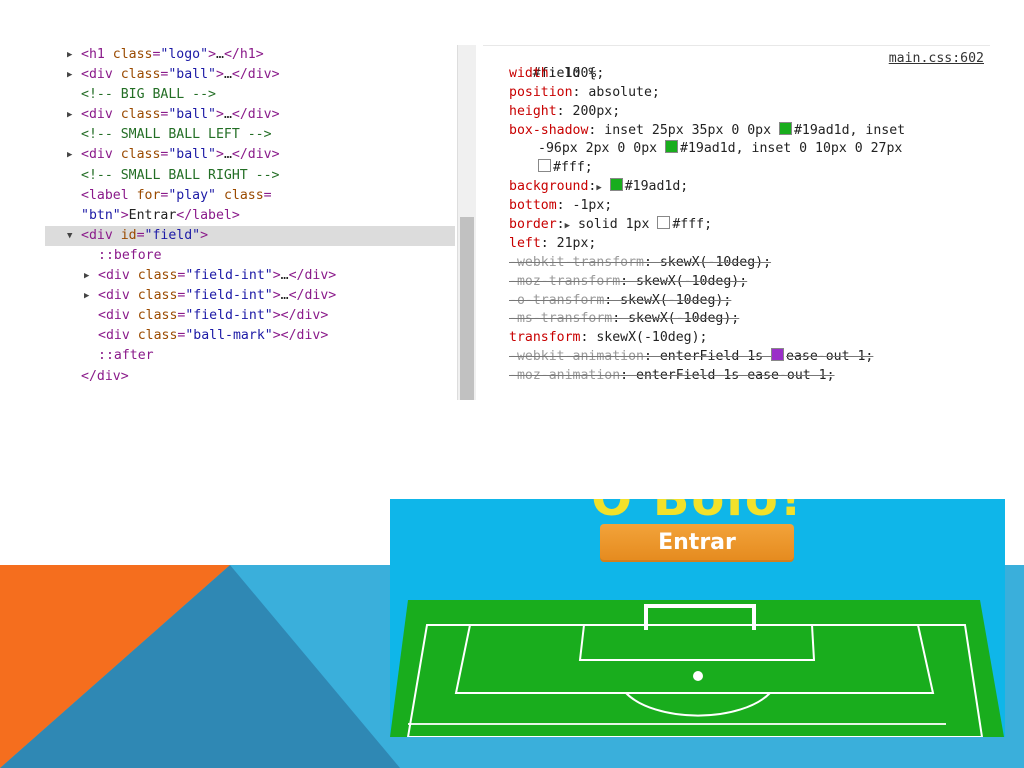 This screenshot has width=1024, height=768. What do you see at coordinates (533, 225) in the screenshot?
I see `css-property: border` at bounding box center [533, 225].